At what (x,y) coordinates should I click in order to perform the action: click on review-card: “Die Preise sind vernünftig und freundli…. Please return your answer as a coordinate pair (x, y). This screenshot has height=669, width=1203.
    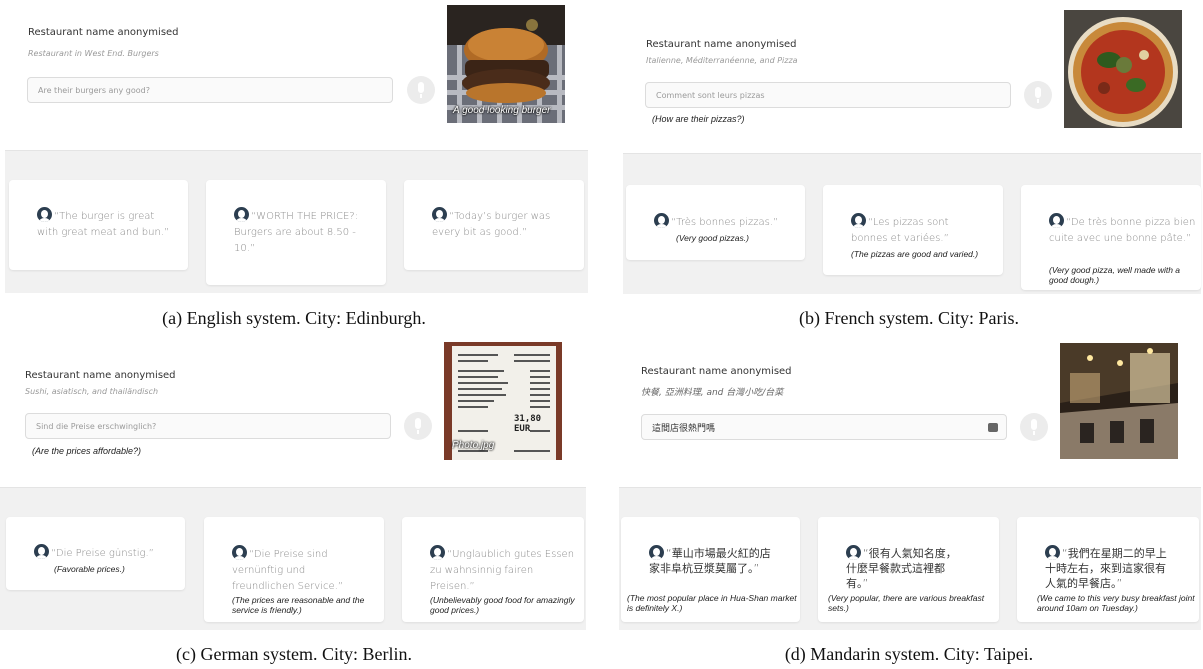
    Looking at the image, I should click on (294, 569).